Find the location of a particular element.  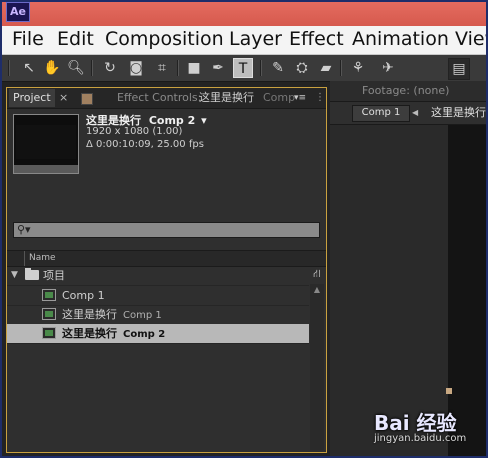

rotation-tool-icon: ↻ is located at coordinates (110, 68).